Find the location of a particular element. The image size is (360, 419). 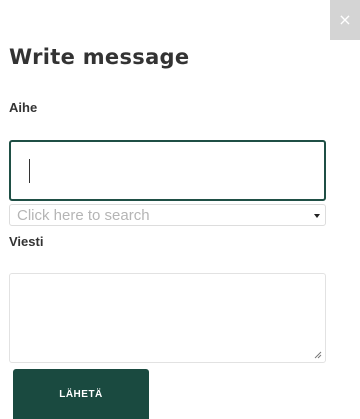

text-caret is located at coordinates (29, 171).